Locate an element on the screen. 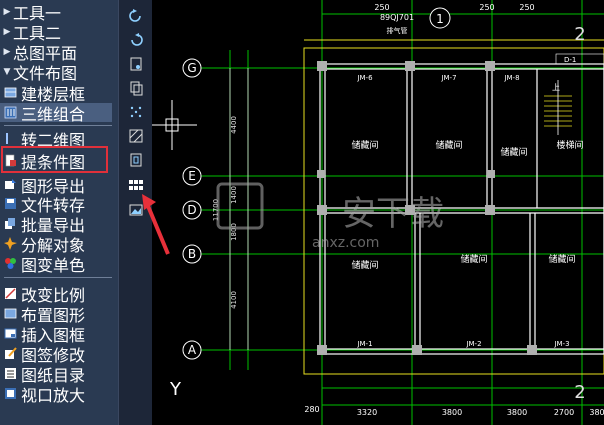 The height and width of the screenshot is (425, 604). snap-button is located at coordinates (136, 112).